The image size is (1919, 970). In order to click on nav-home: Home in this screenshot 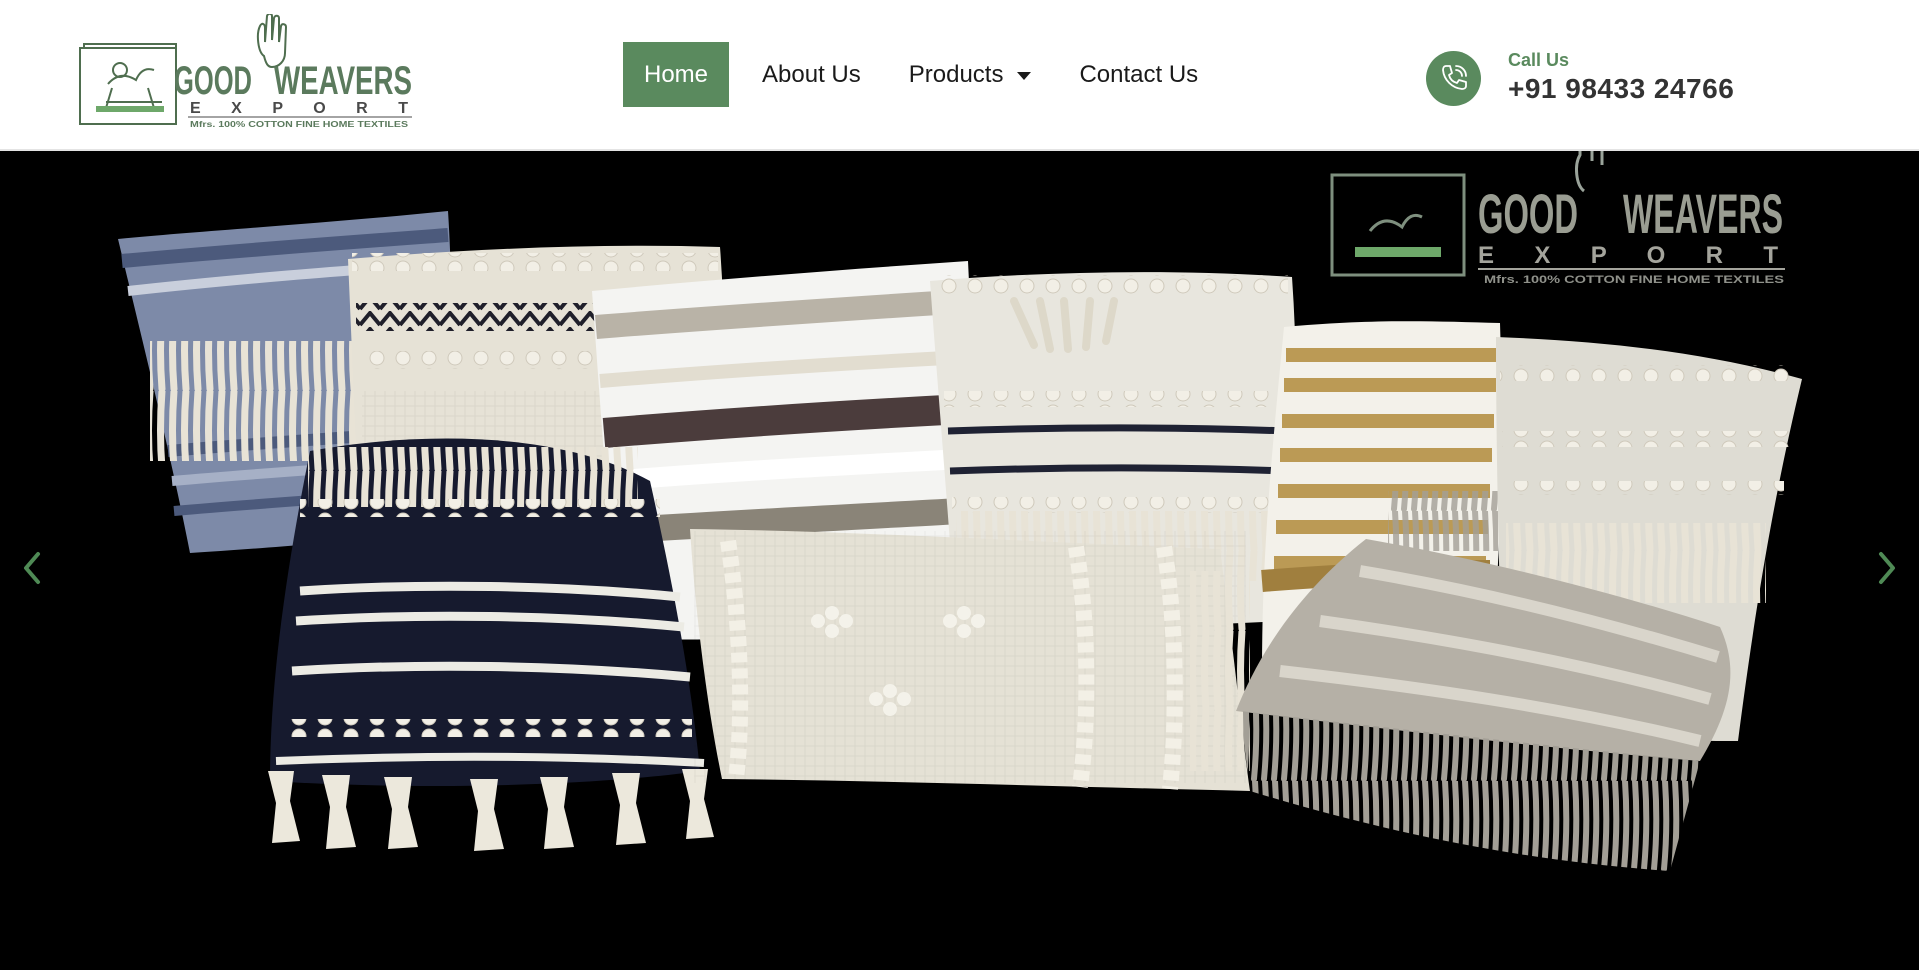, I will do `click(676, 74)`.